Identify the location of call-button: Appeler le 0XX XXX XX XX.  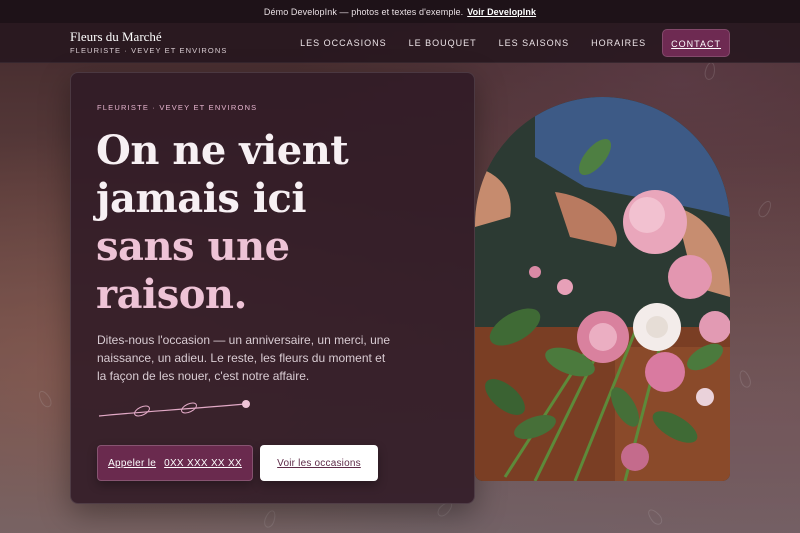
(175, 463).